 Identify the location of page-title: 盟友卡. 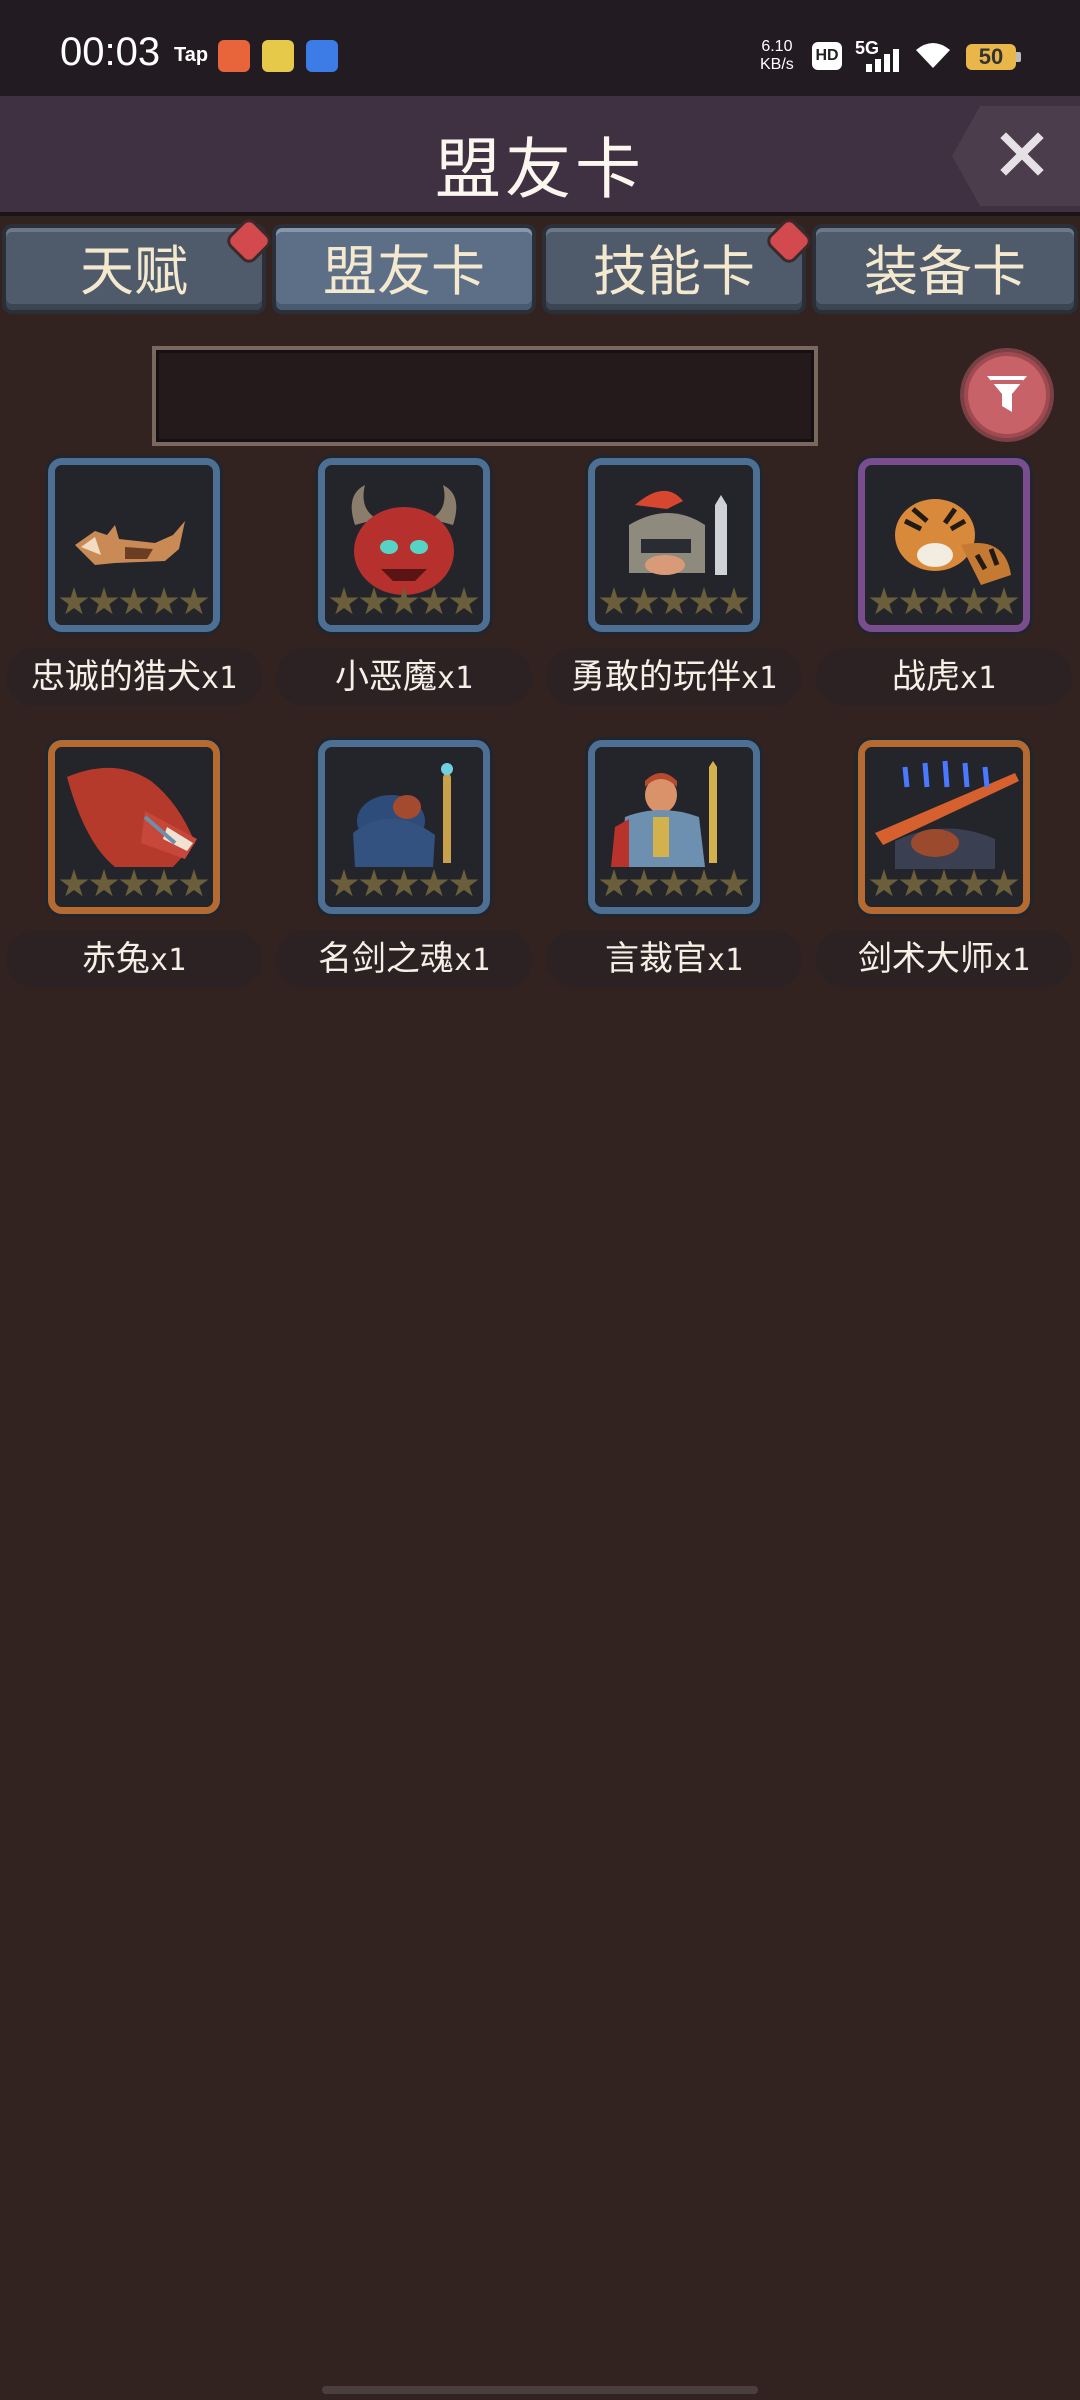
(540, 169).